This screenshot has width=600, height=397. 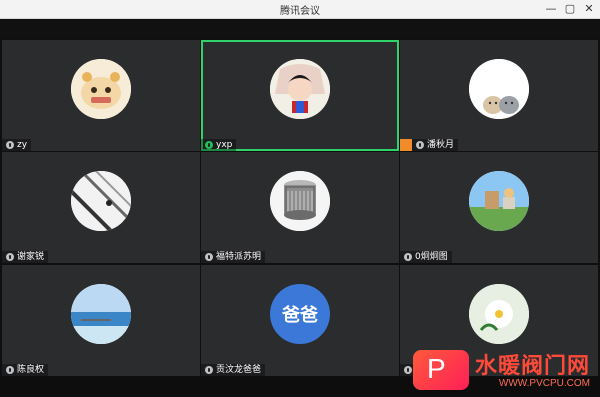 I want to click on participant-name: zy, so click(x=22, y=145).